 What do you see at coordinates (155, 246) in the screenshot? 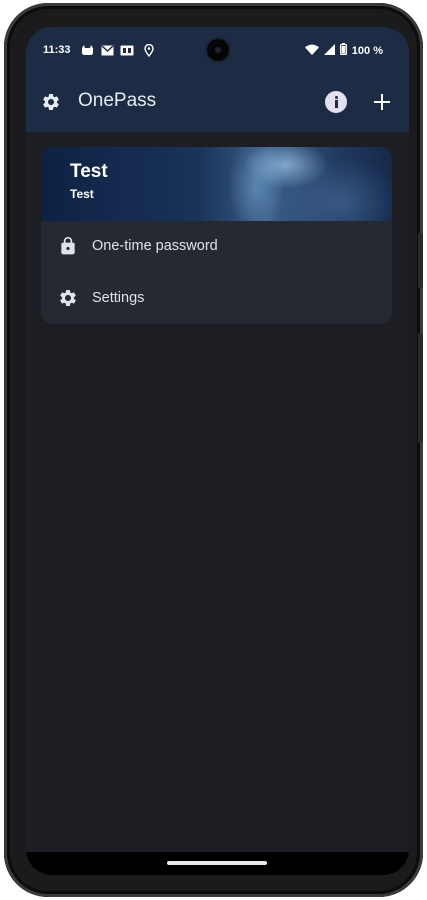
I see `menu-item-label: One-time password` at bounding box center [155, 246].